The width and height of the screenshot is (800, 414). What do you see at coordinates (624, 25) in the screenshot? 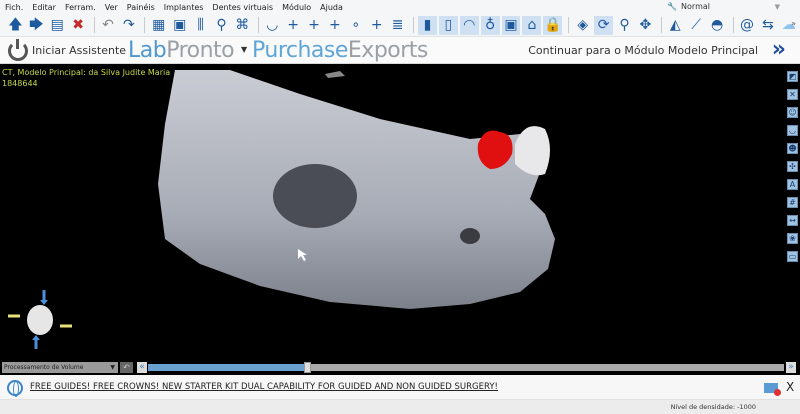
I see `zoom-icon: ⚲` at bounding box center [624, 25].